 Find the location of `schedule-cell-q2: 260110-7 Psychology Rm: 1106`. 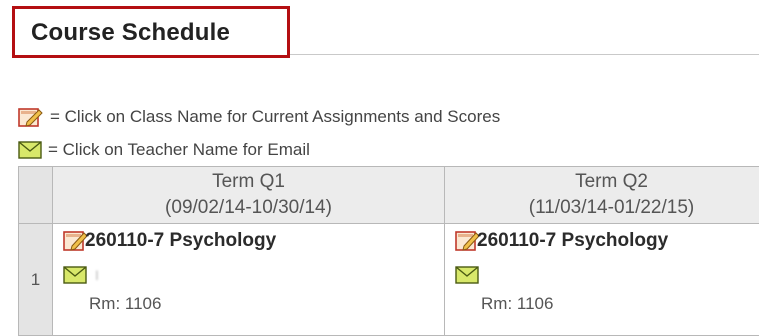

schedule-cell-q2: 260110-7 Psychology Rm: 1106 is located at coordinates (602, 280).